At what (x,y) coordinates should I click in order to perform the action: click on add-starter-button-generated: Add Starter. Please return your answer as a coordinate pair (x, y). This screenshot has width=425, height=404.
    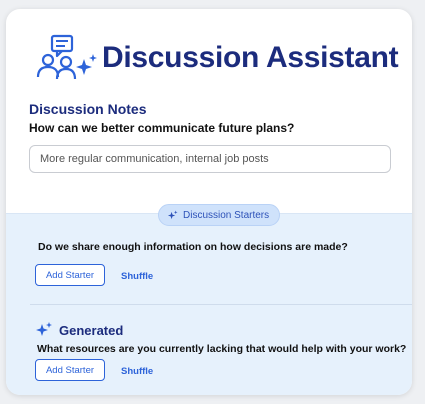
    Looking at the image, I should click on (70, 370).